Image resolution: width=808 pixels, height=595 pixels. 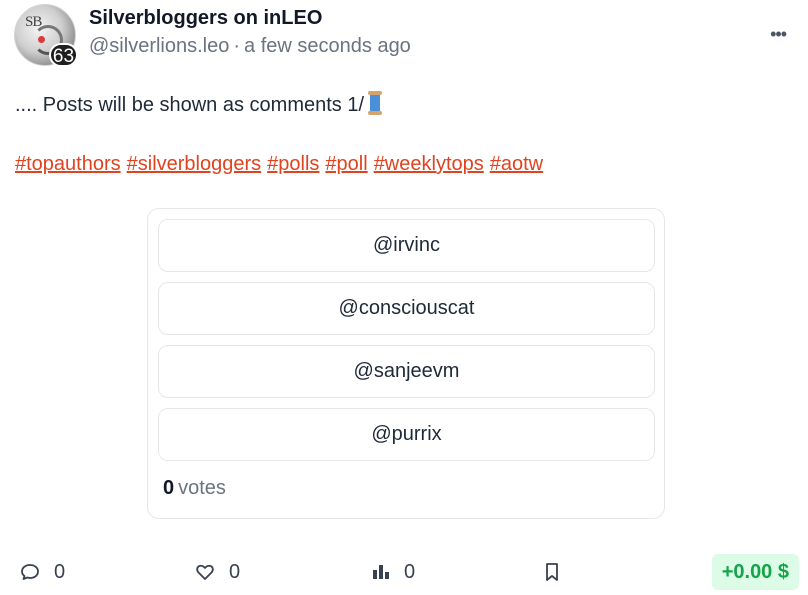 I want to click on poll-option-button: @sanjeevm, so click(x=406, y=371).